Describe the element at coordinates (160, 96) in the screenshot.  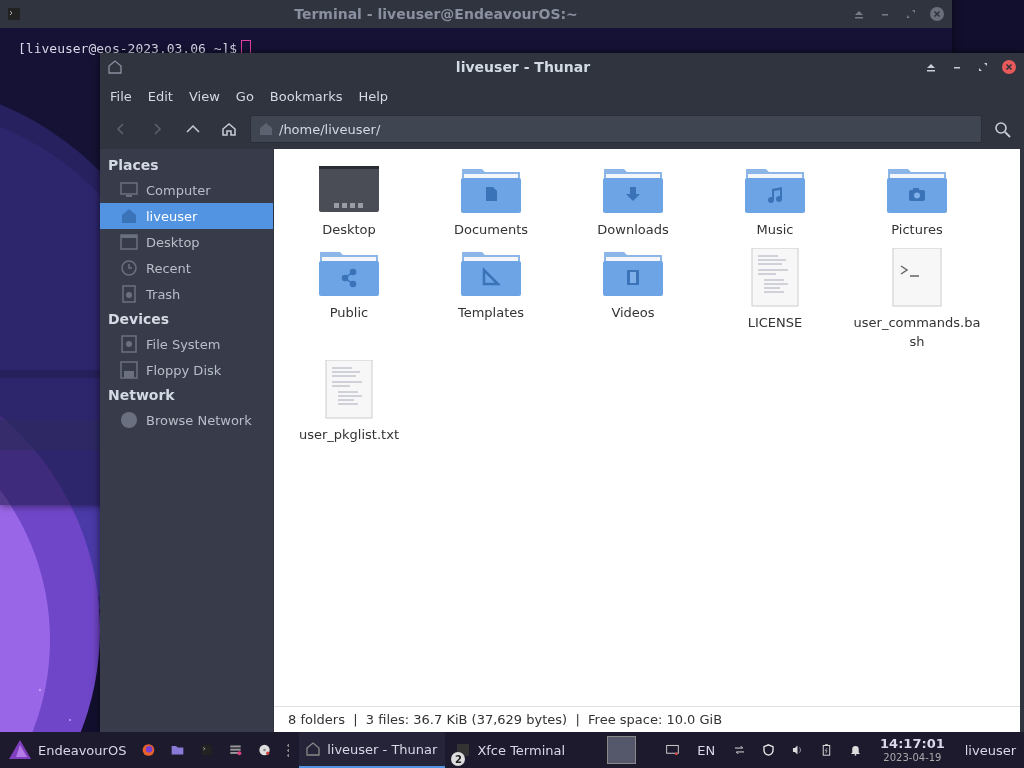
I see `menu-item: Edit` at that location.